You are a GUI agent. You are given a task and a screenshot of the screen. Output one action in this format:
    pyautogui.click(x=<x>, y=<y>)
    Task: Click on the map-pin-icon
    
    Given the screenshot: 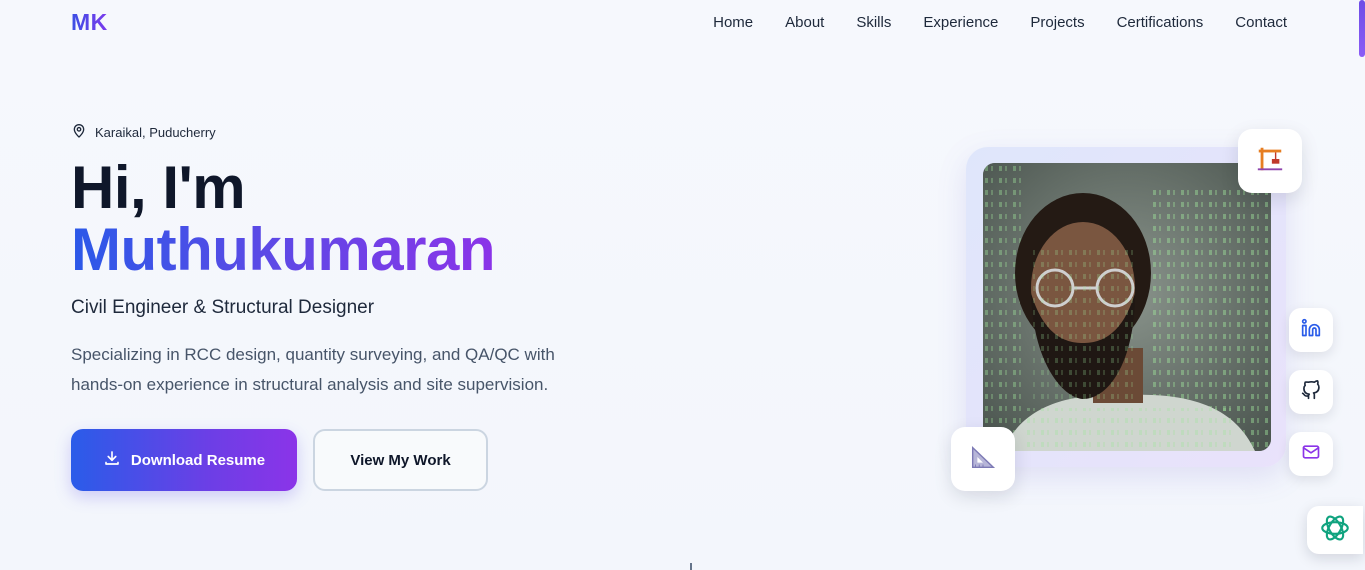 What is the action you would take?
    pyautogui.click(x=79, y=132)
    